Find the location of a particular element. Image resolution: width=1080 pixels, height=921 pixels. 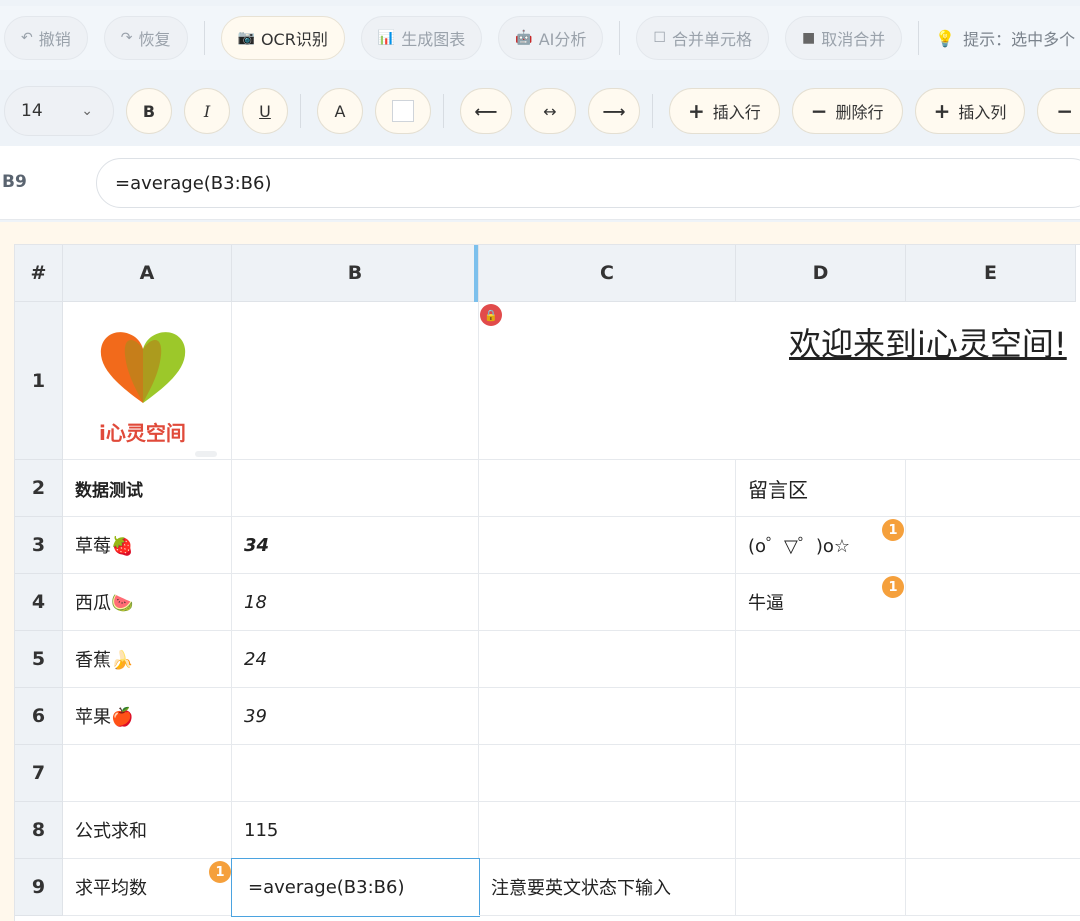

cell-b1 is located at coordinates (355, 381).